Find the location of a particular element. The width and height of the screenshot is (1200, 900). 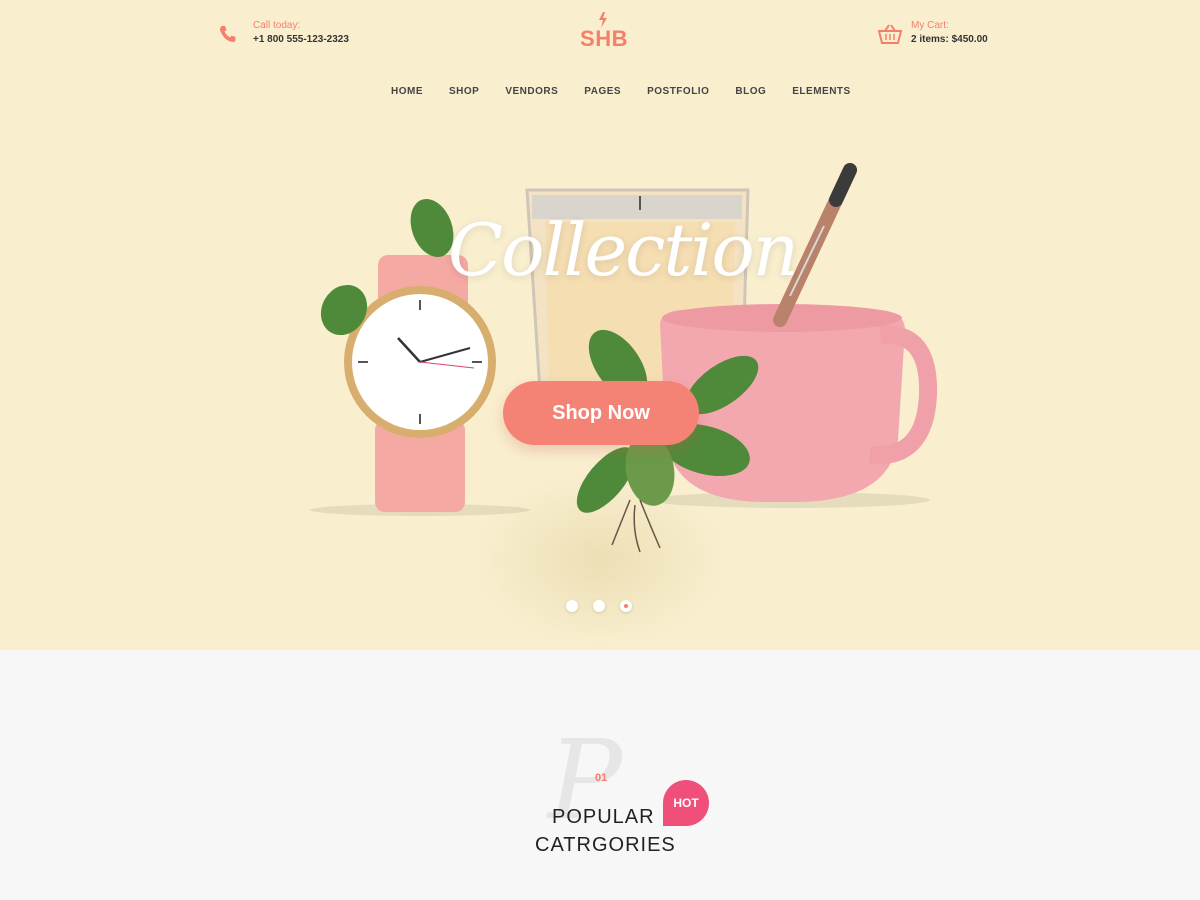

shop-now-button: Shop Now is located at coordinates (601, 413).